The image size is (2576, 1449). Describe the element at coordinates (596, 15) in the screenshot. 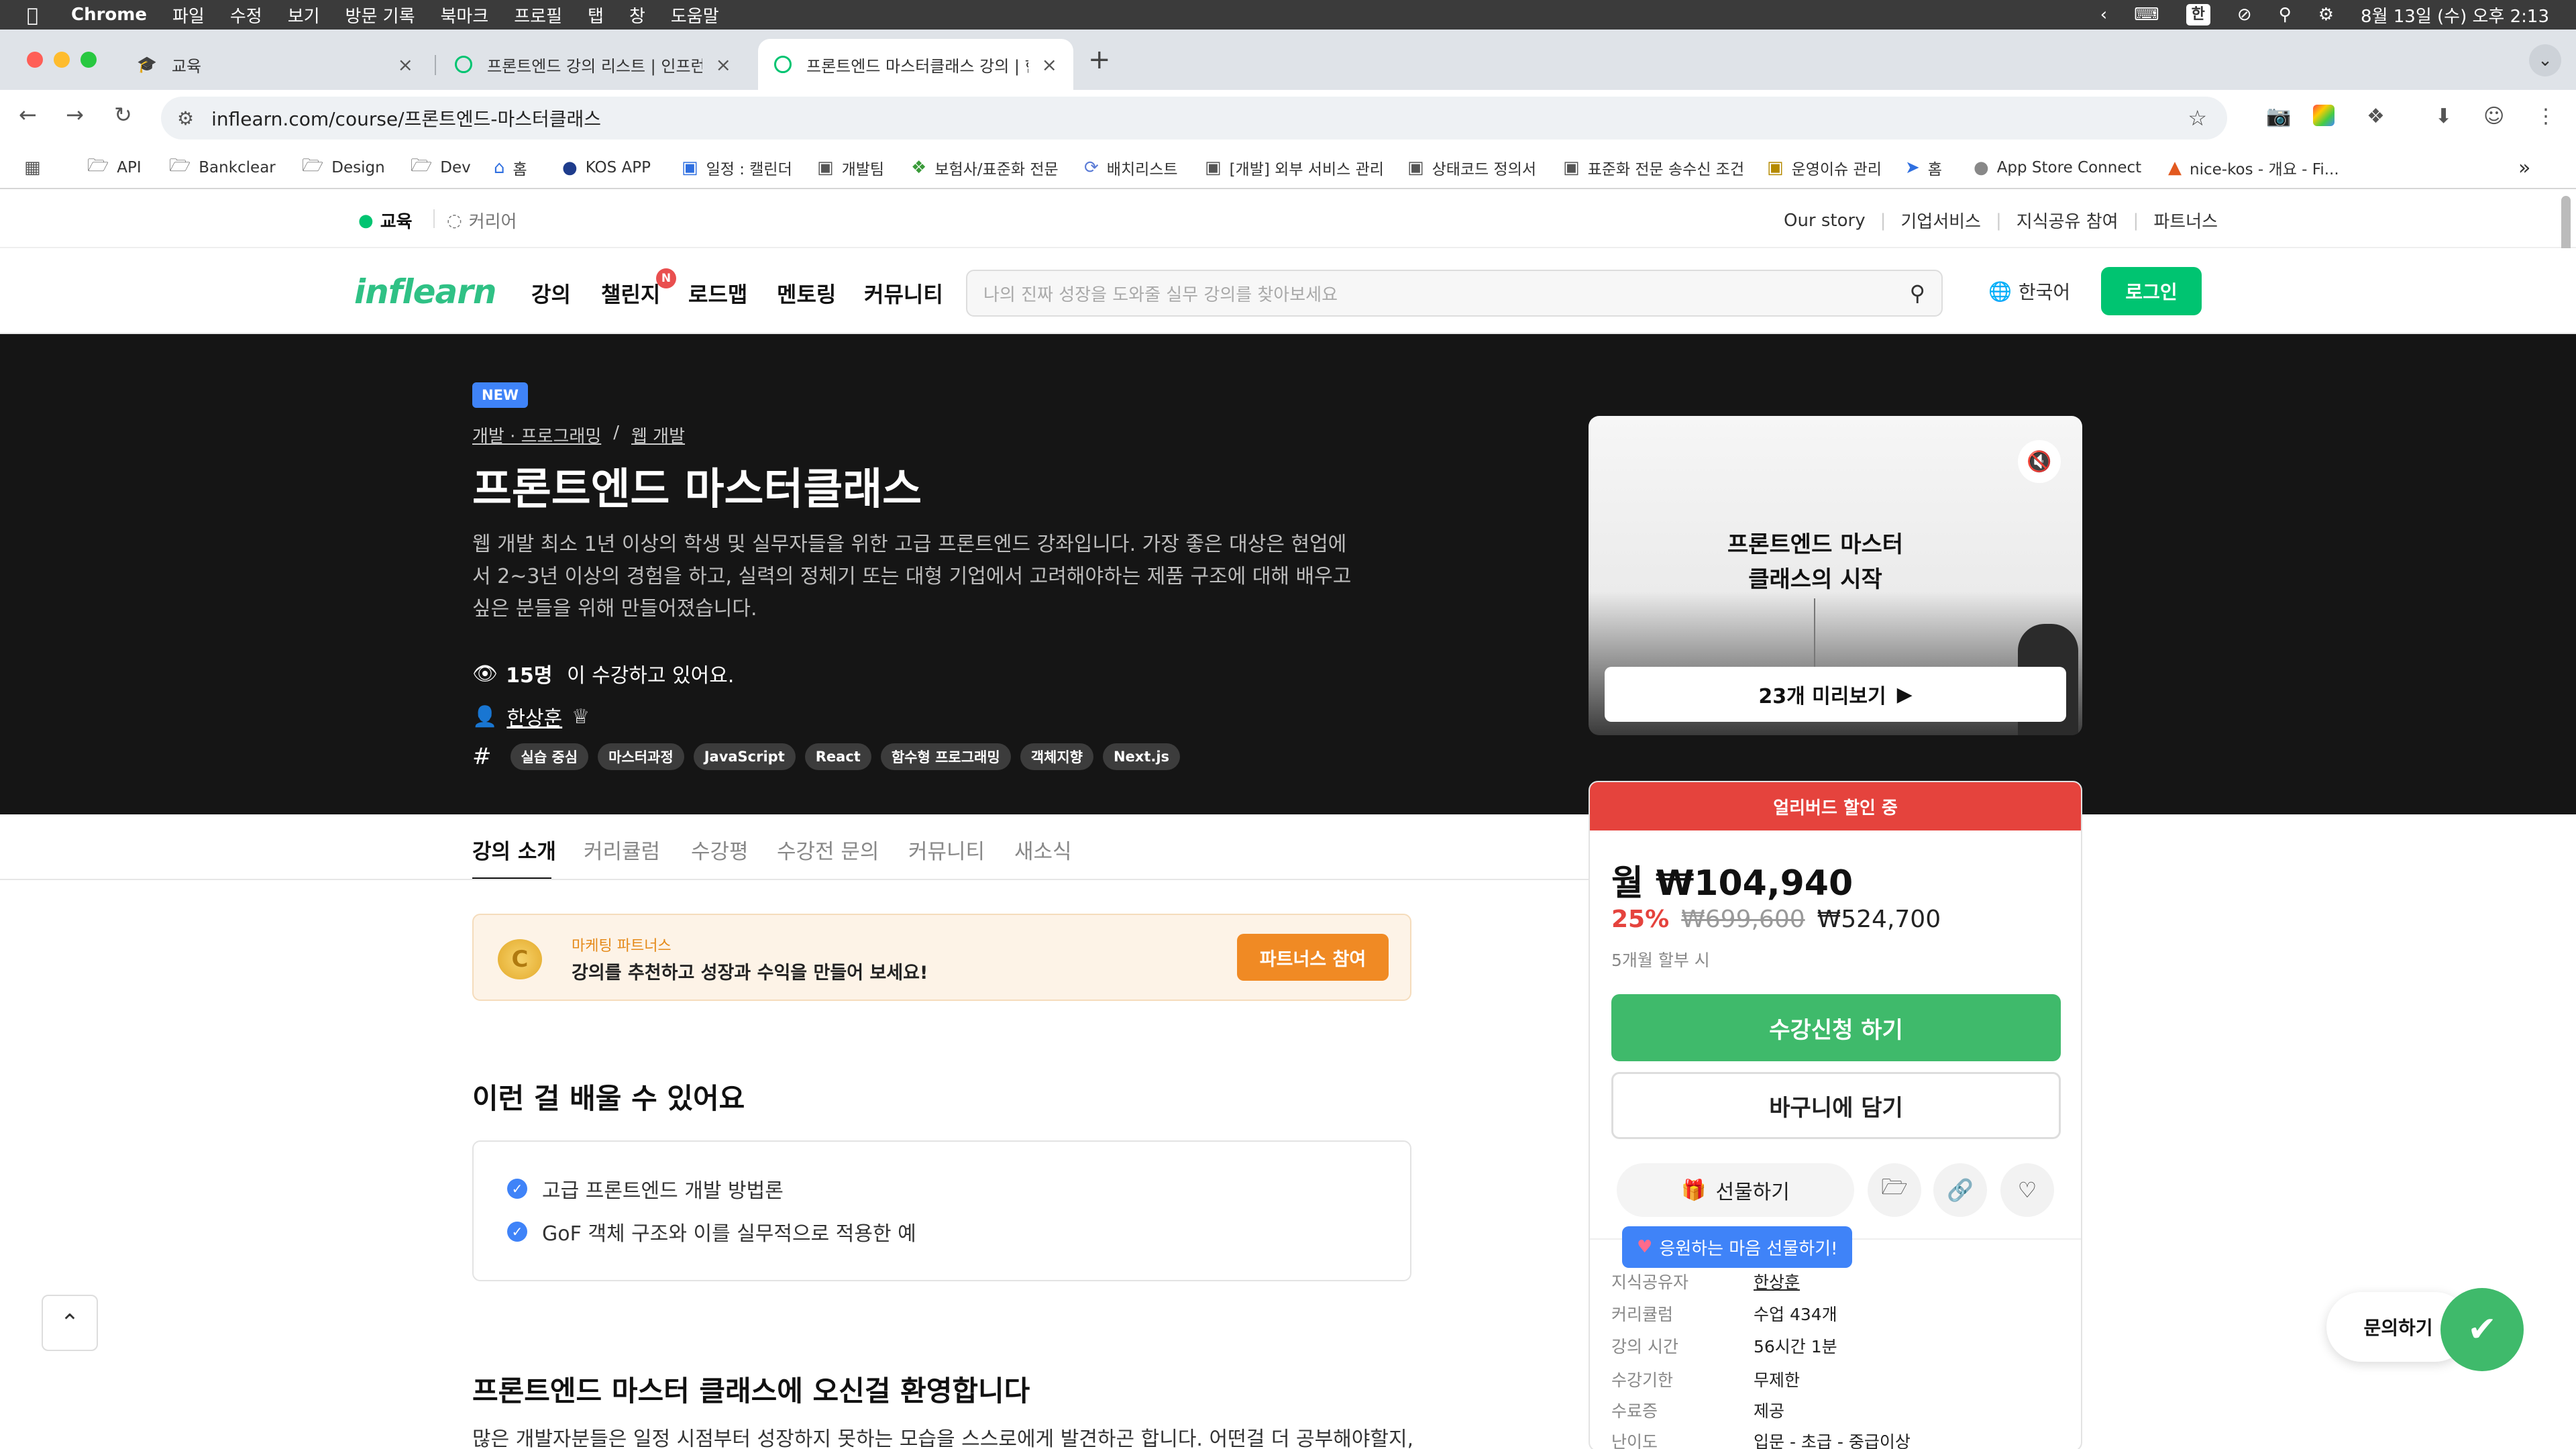

I see `menu-tab: 탭` at that location.